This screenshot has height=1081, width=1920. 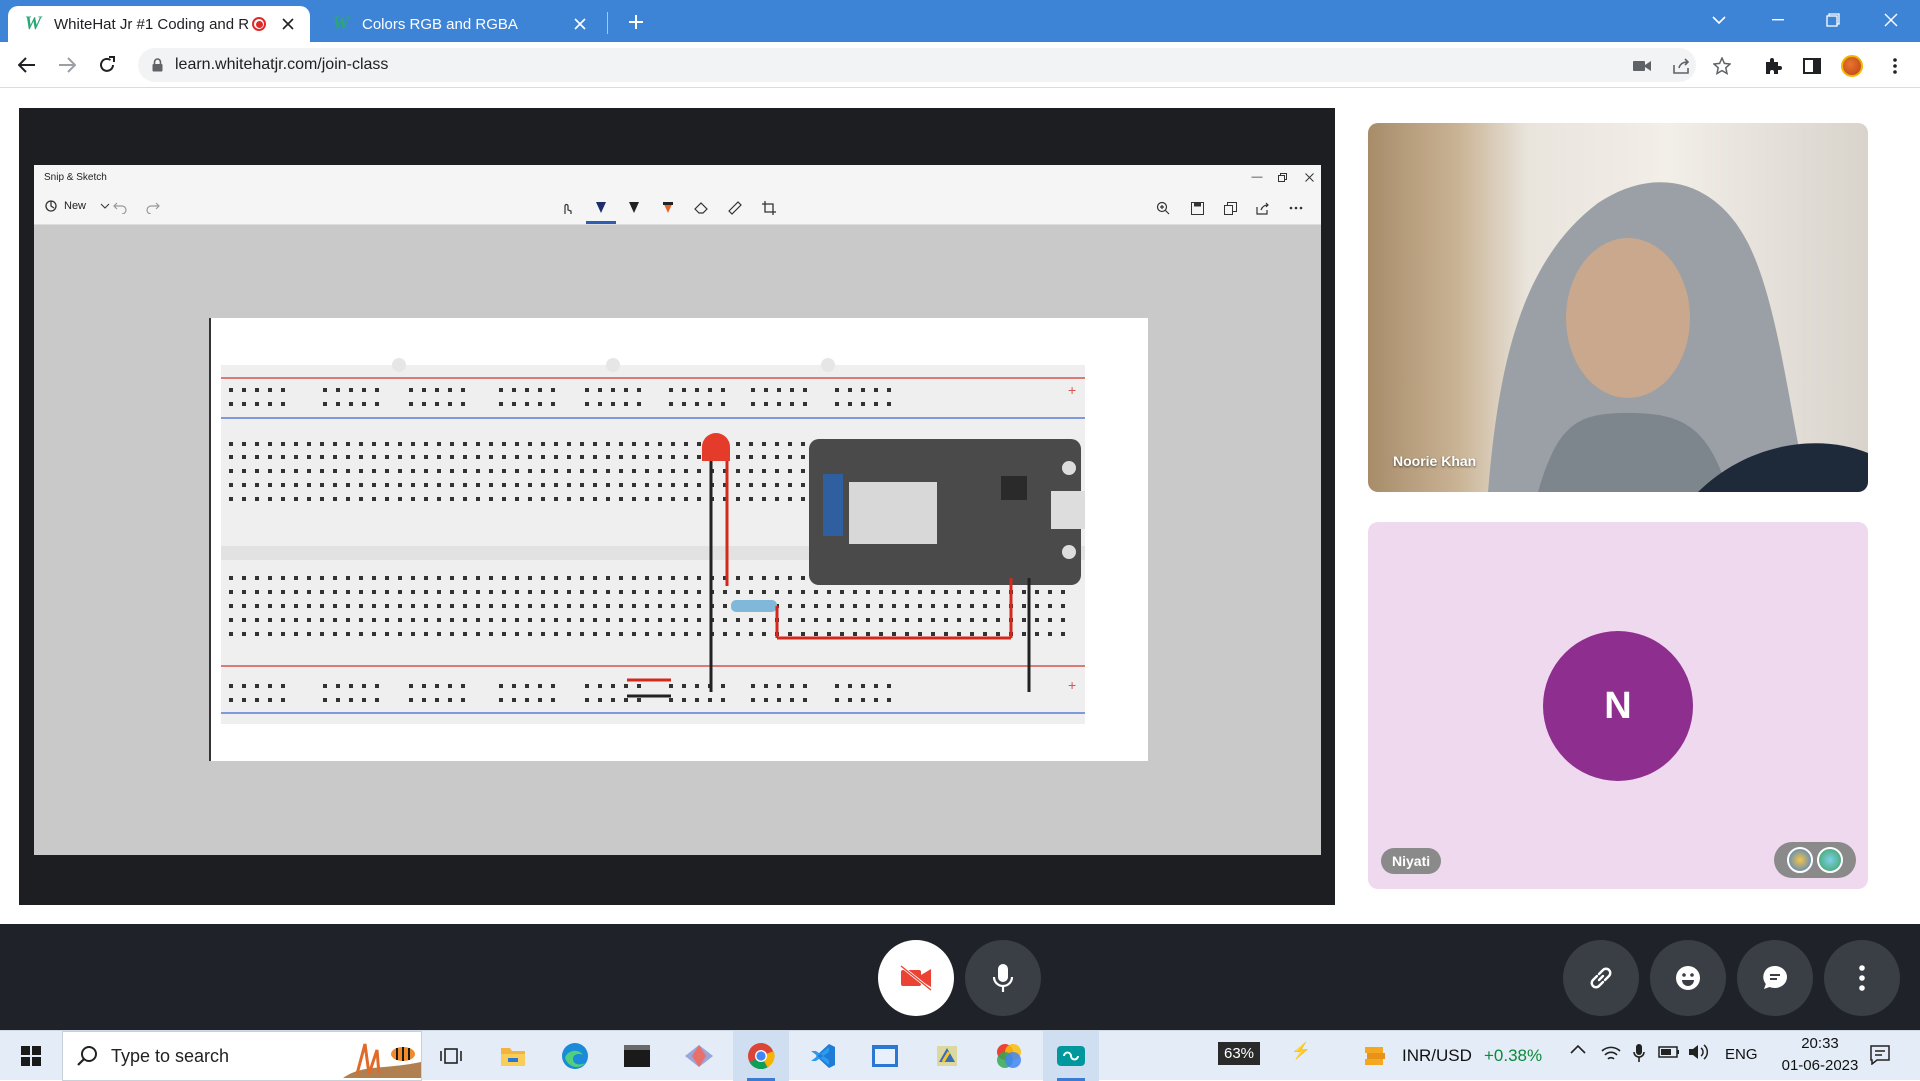 I want to click on extensions-puzzle-icon, so click(x=1773, y=66).